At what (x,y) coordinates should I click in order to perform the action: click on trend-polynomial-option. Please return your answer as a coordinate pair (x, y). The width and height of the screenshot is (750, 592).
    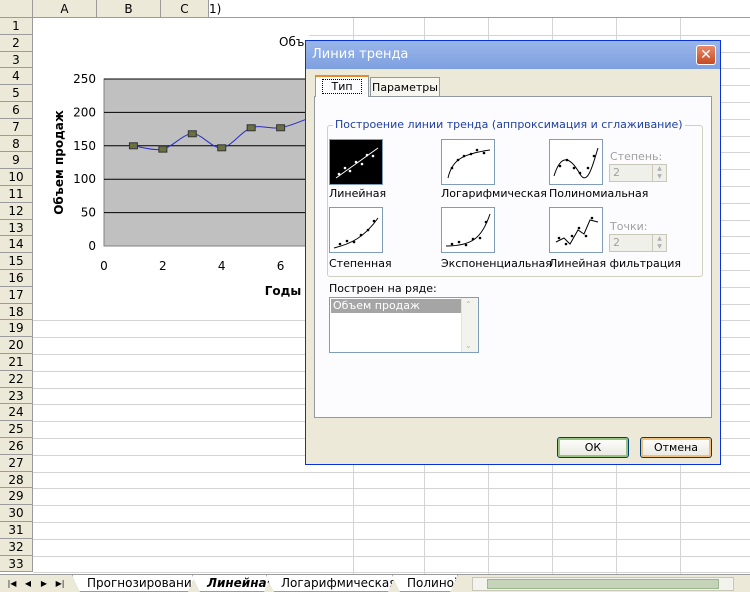
    Looking at the image, I should click on (576, 162).